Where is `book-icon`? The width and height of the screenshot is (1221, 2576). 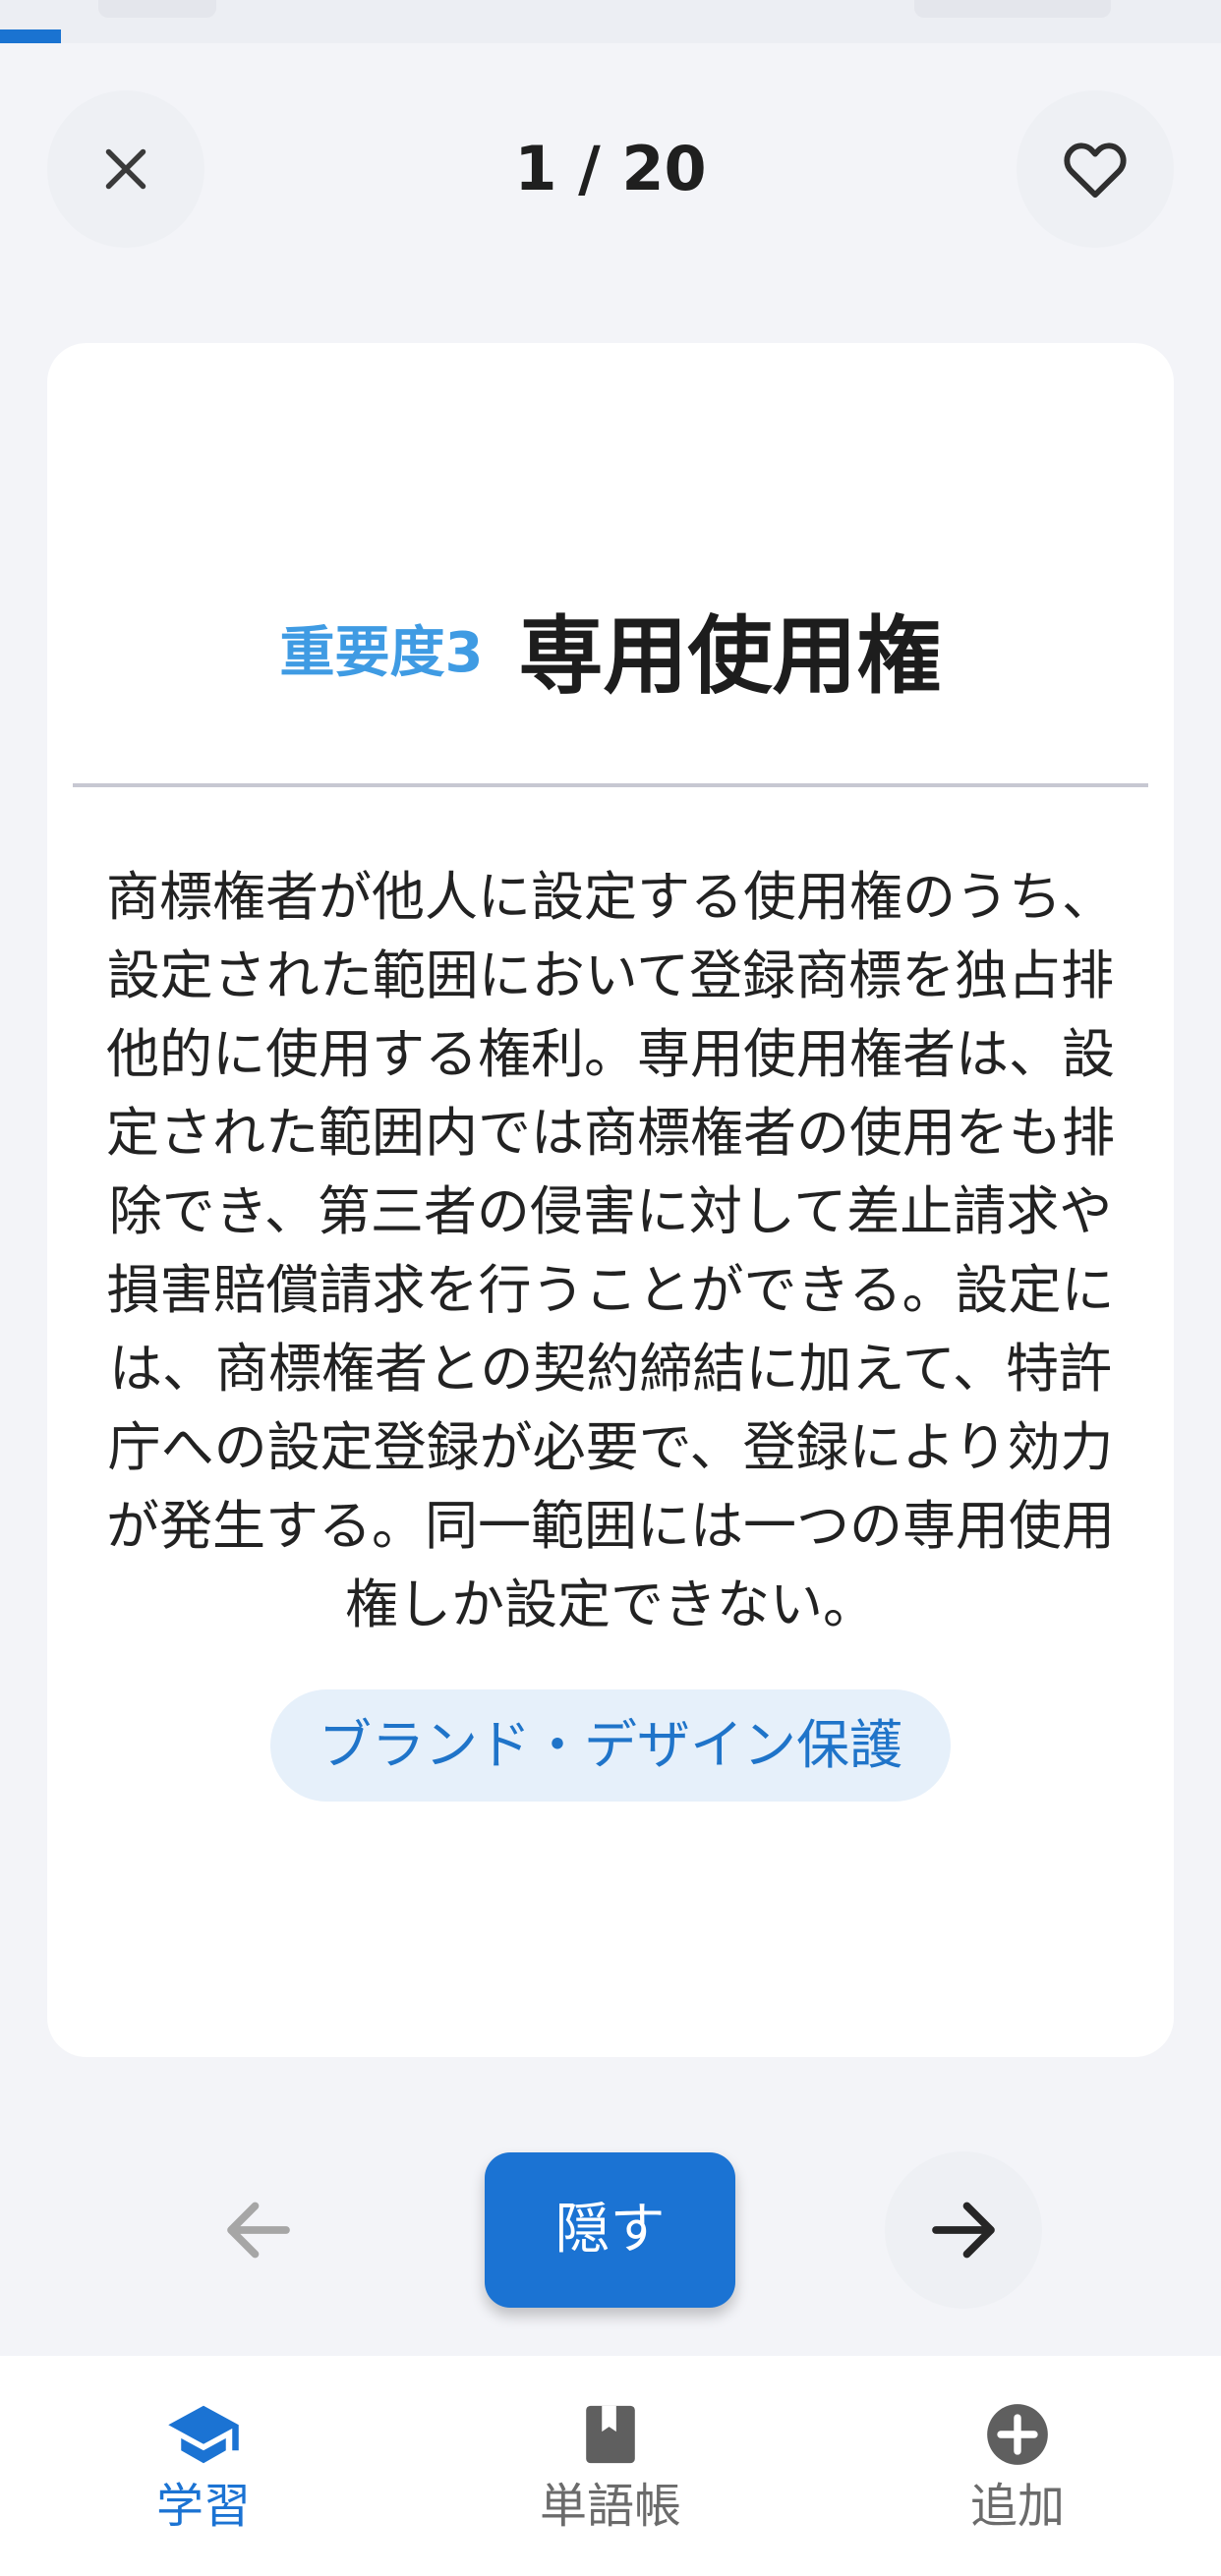 book-icon is located at coordinates (610, 2434).